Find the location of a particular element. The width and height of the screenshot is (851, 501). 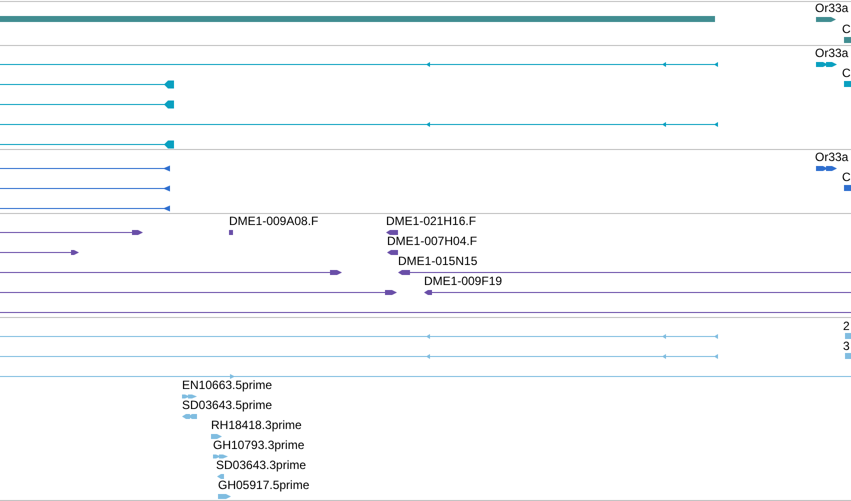

feature-label: SD03643.5prime is located at coordinates (227, 405).